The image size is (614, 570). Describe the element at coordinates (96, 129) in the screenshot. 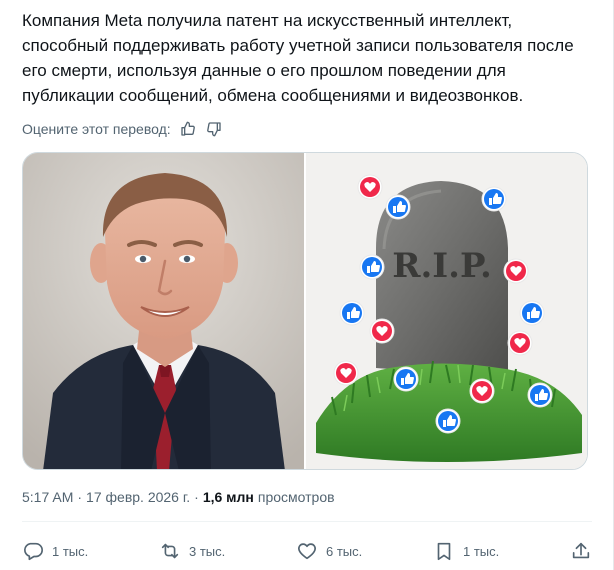

I see `translation-rating-label: Оцените этот перевод:` at that location.